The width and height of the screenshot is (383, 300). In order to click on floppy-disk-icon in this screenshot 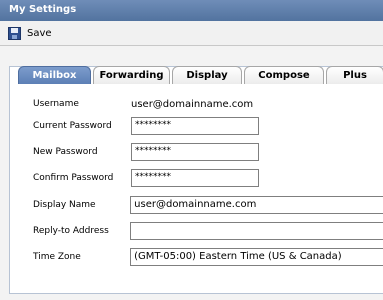, I will do `click(14, 33)`.